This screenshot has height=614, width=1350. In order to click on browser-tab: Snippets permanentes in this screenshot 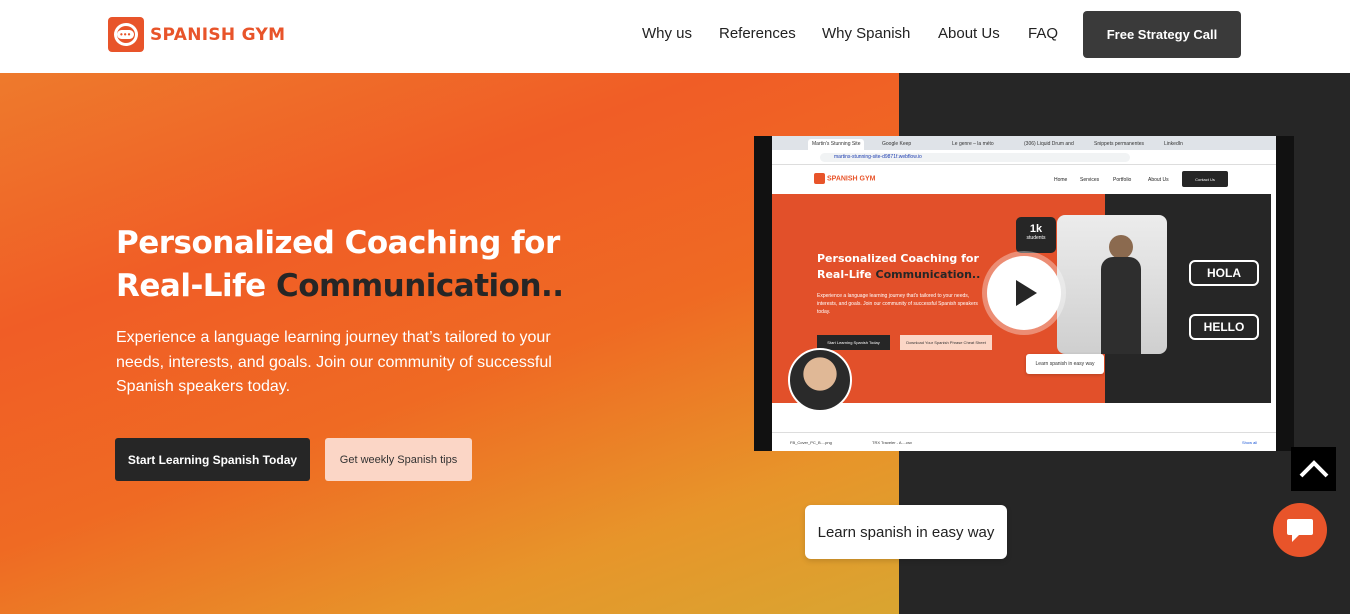, I will do `click(1119, 144)`.